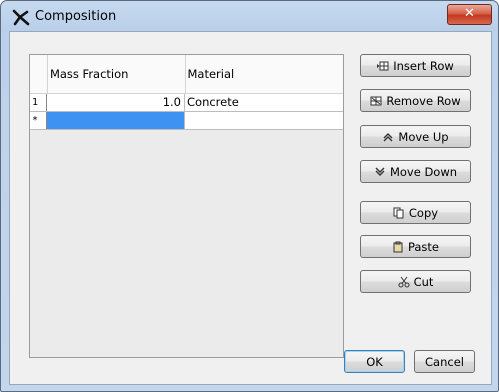 The height and width of the screenshot is (392, 499). Describe the element at coordinates (383, 65) in the screenshot. I see `insert-row-icon` at that location.